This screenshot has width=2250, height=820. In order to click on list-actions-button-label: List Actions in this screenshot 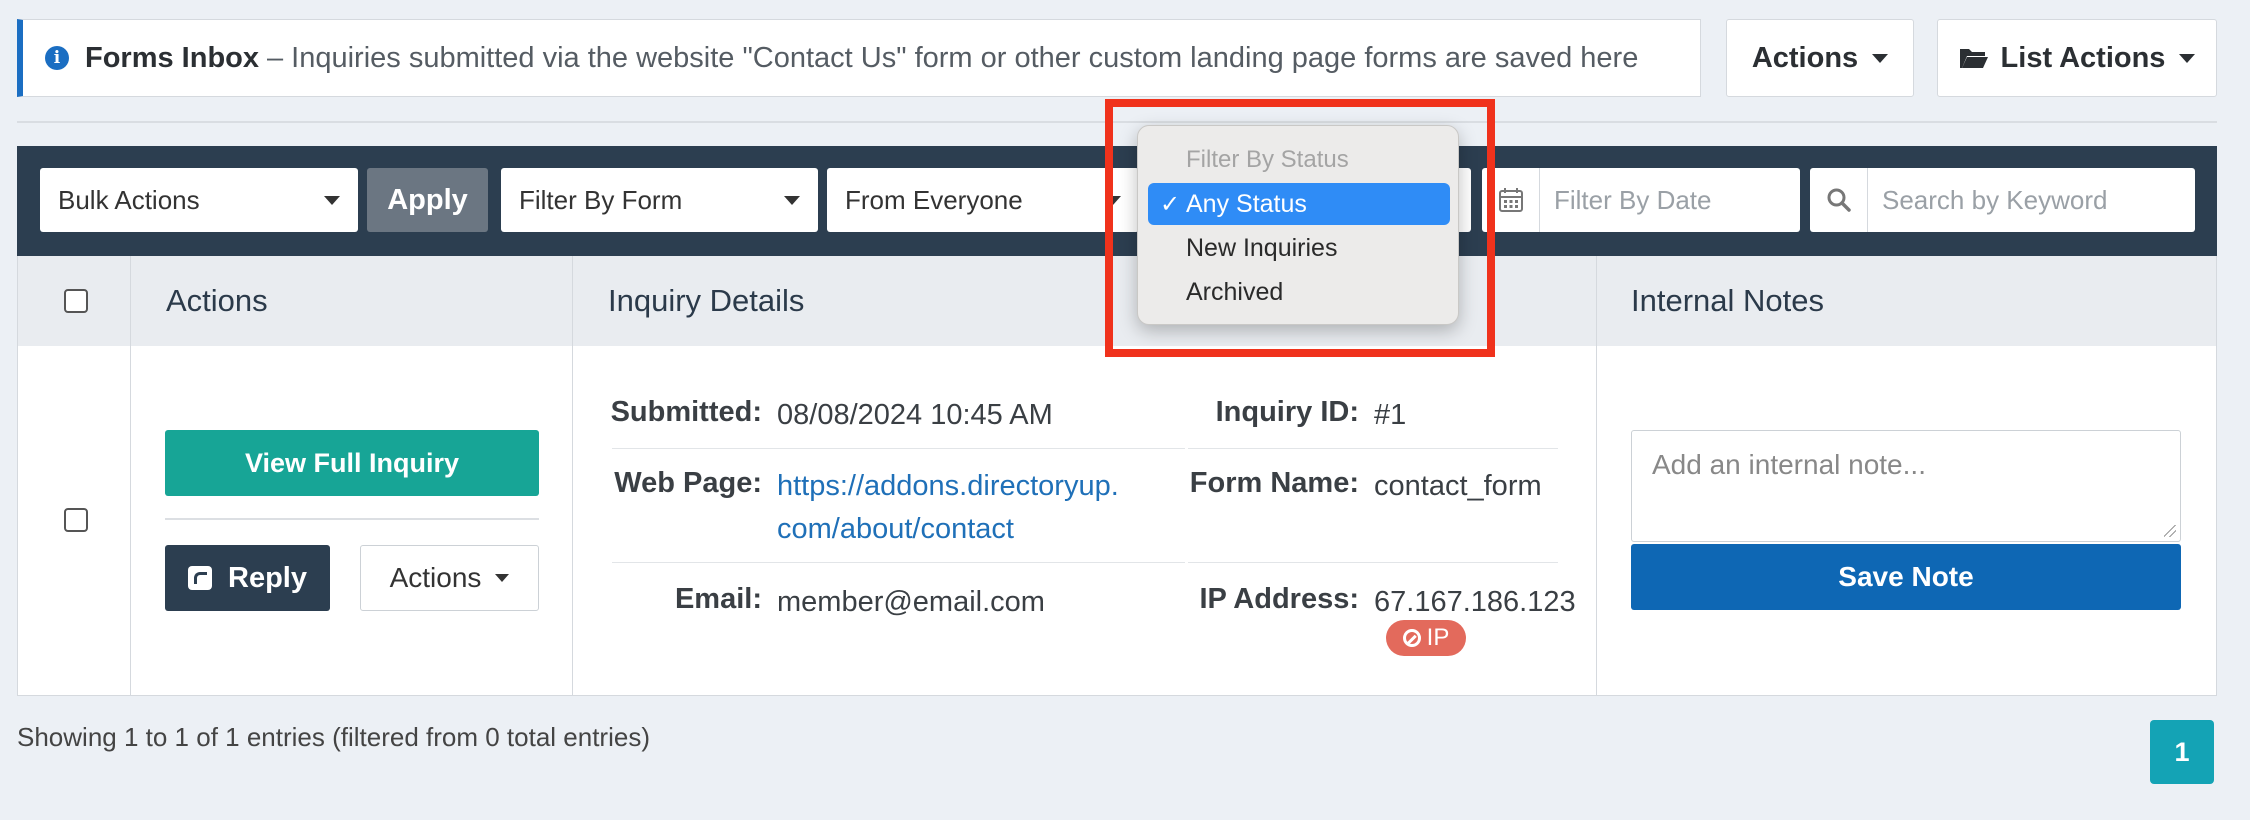, I will do `click(2083, 57)`.